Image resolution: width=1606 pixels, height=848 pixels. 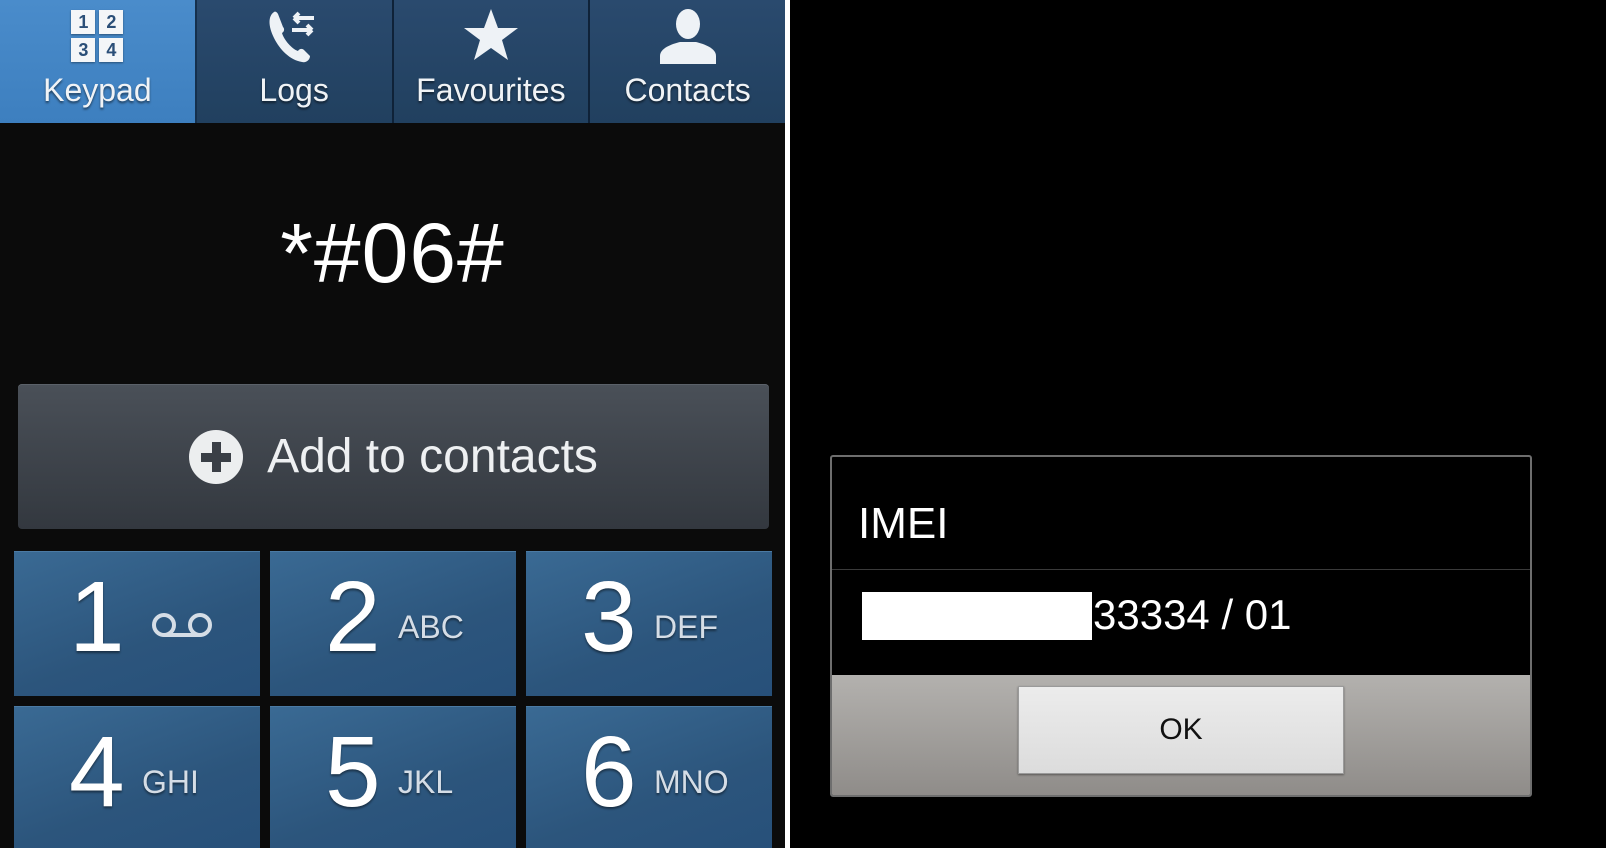 What do you see at coordinates (688, 36) in the screenshot?
I see `person-icon` at bounding box center [688, 36].